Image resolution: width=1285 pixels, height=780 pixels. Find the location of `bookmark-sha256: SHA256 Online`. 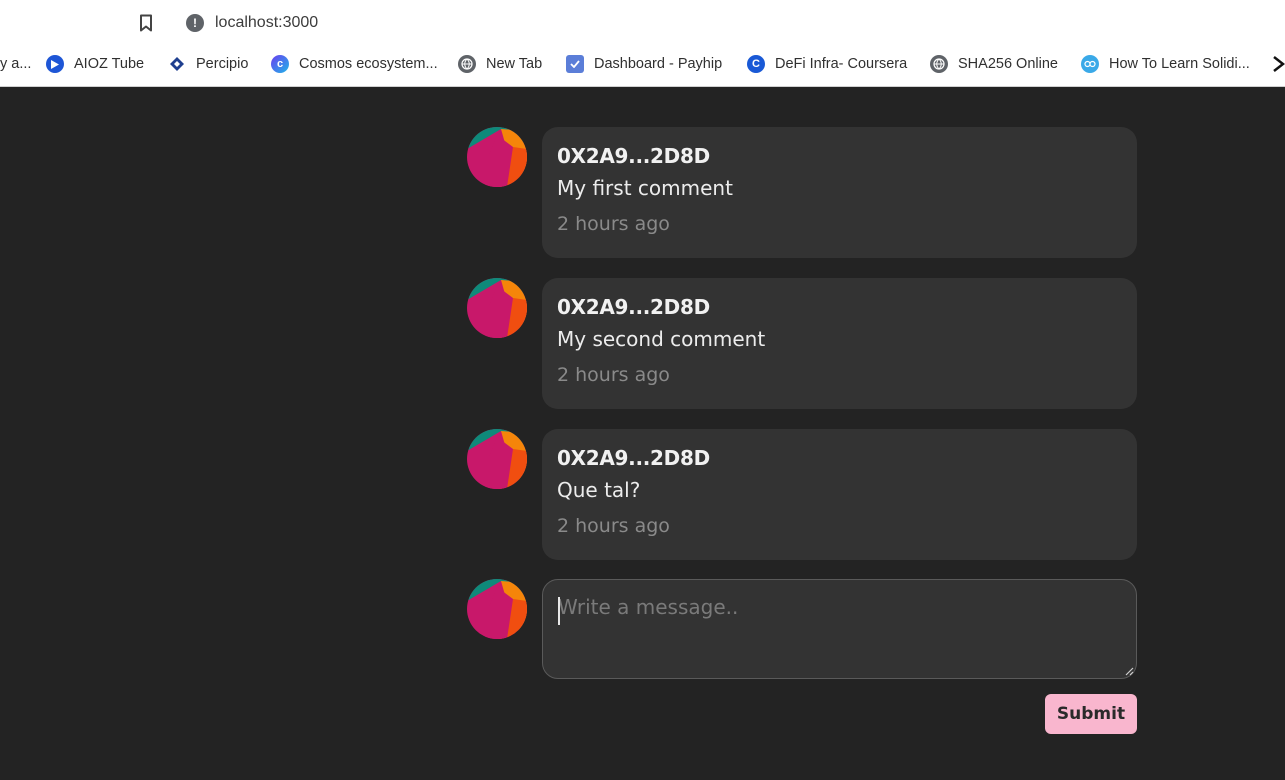

bookmark-sha256: SHA256 Online is located at coordinates (994, 64).